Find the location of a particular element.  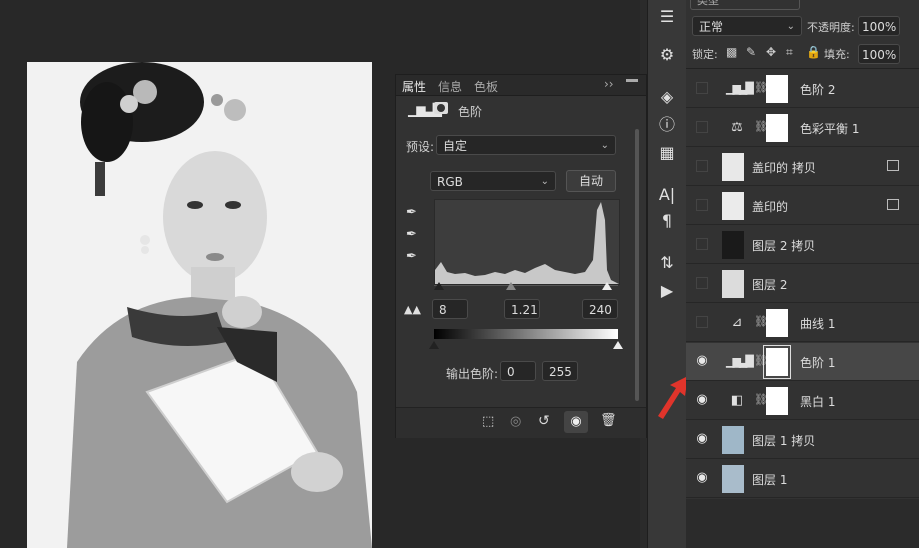

channel-select: RGB ⌄ is located at coordinates (493, 181).